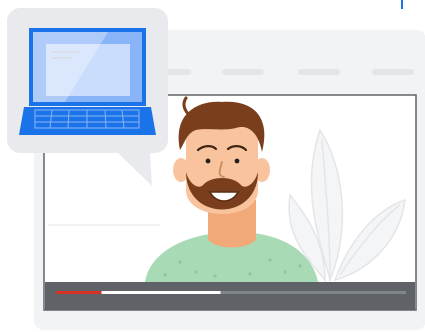 The height and width of the screenshot is (332, 425). What do you see at coordinates (79, 292) in the screenshot?
I see `progress-played` at bounding box center [79, 292].